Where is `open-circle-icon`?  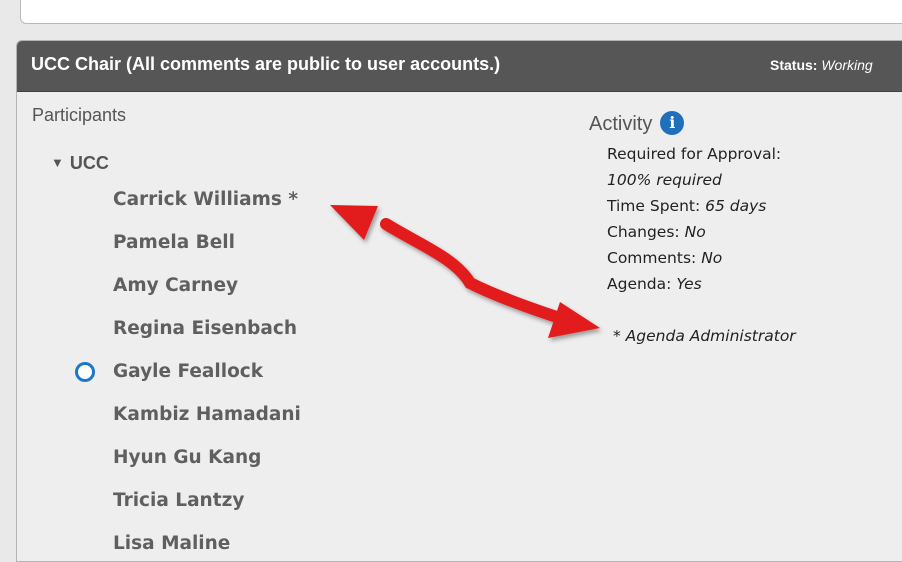
open-circle-icon is located at coordinates (85, 372).